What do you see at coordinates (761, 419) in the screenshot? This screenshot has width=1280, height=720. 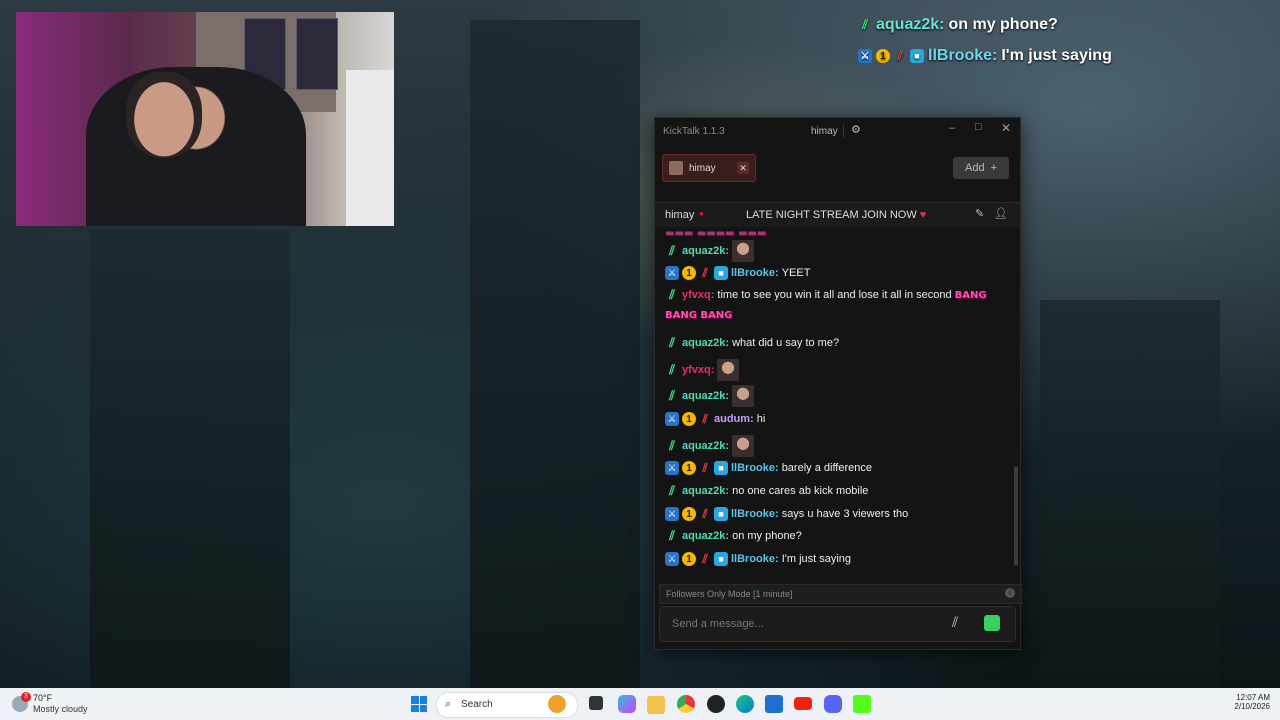 I see `chat-message-text: hi` at bounding box center [761, 419].